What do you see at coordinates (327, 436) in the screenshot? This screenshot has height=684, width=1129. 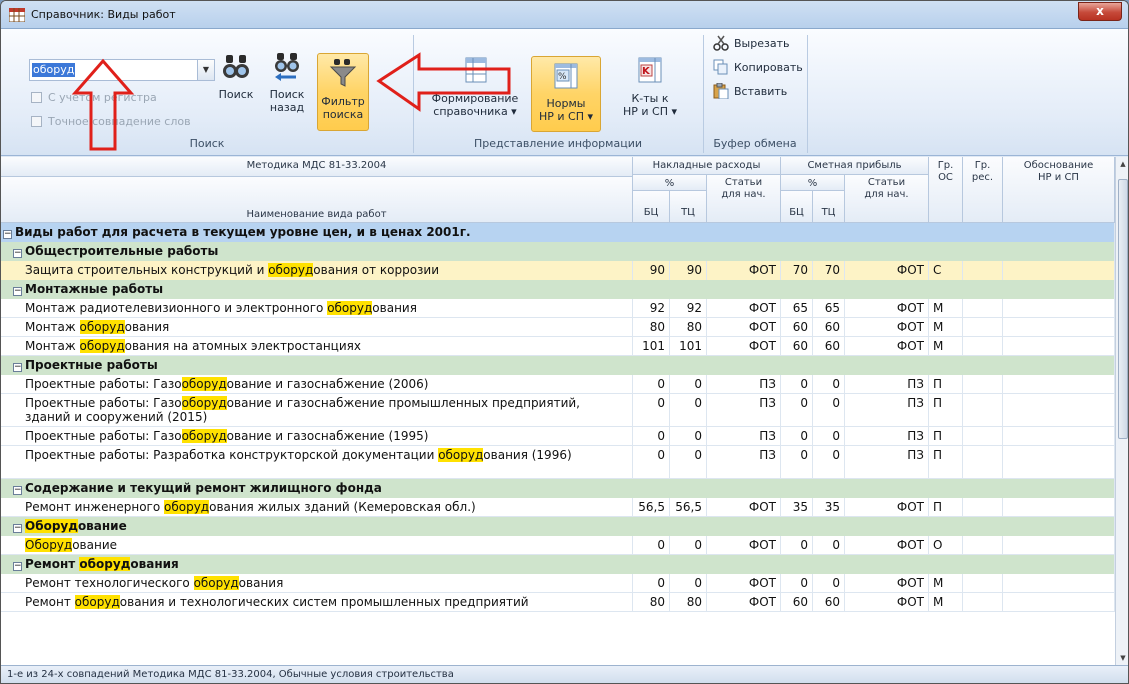 I see `row-name-text: ование и газоснабжение (1995)` at bounding box center [327, 436].